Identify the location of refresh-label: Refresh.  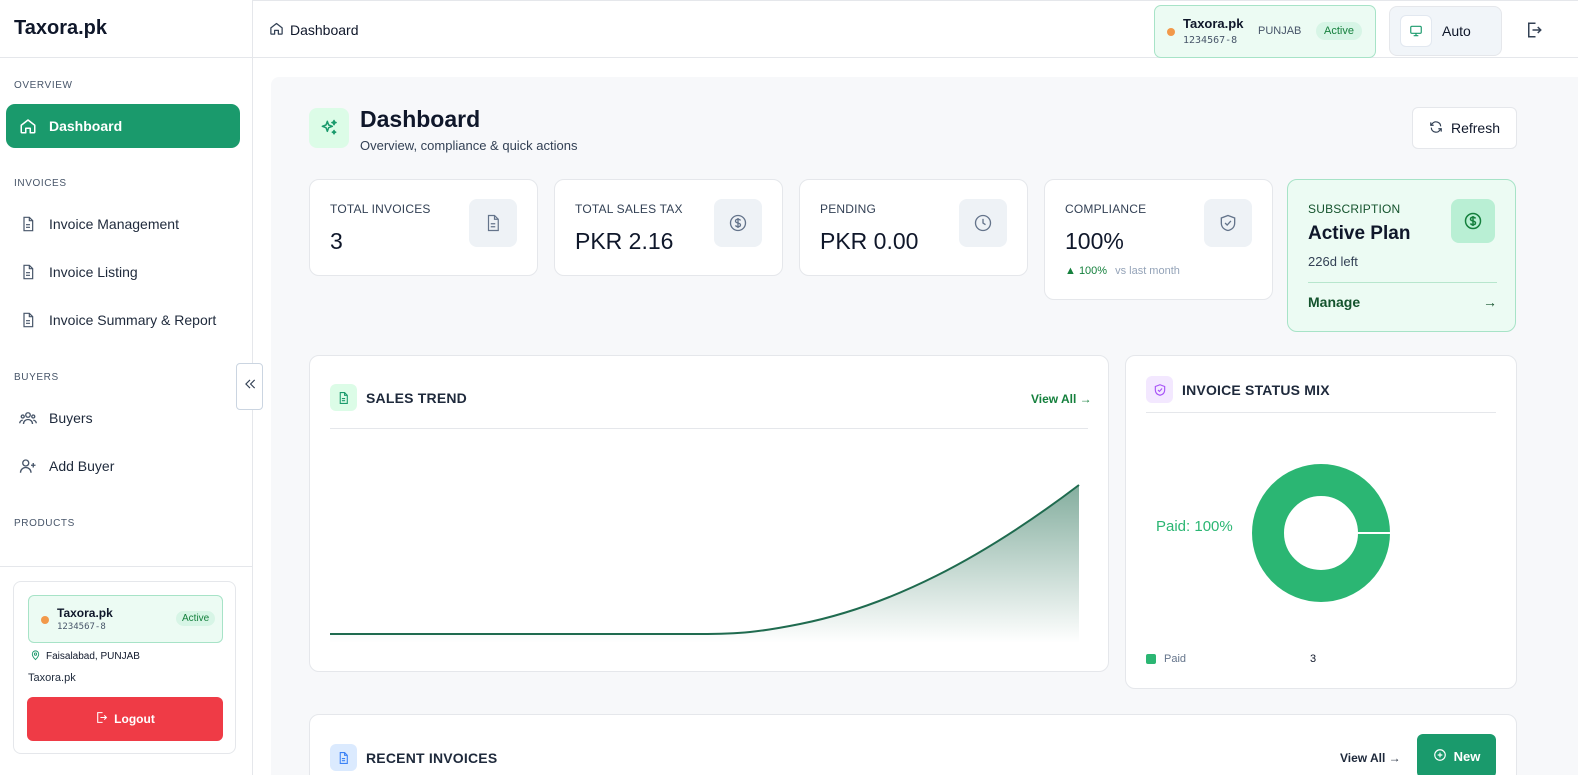
(1475, 128).